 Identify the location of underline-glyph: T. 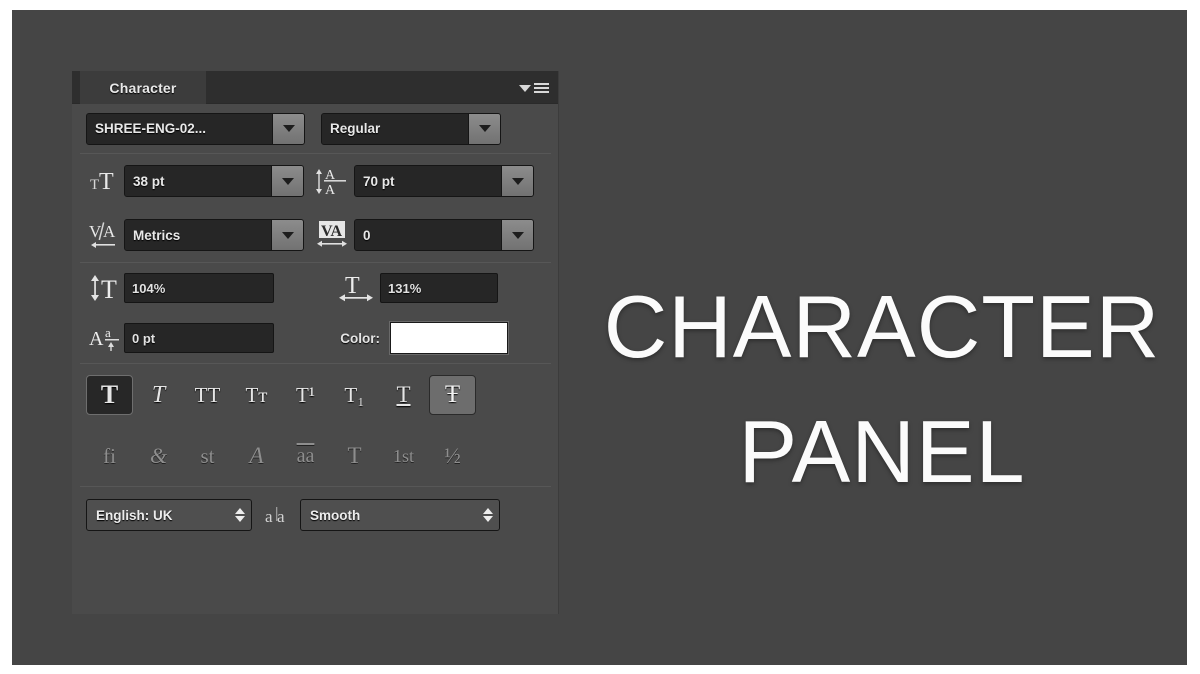
(403, 394).